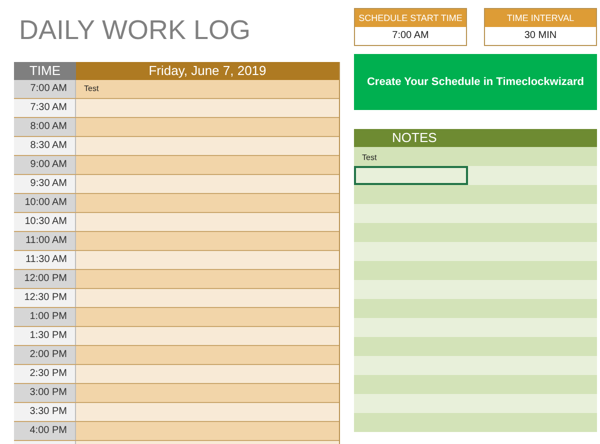 The height and width of the screenshot is (444, 600). What do you see at coordinates (45, 279) in the screenshot?
I see `time-cell: 12:00 PM` at bounding box center [45, 279].